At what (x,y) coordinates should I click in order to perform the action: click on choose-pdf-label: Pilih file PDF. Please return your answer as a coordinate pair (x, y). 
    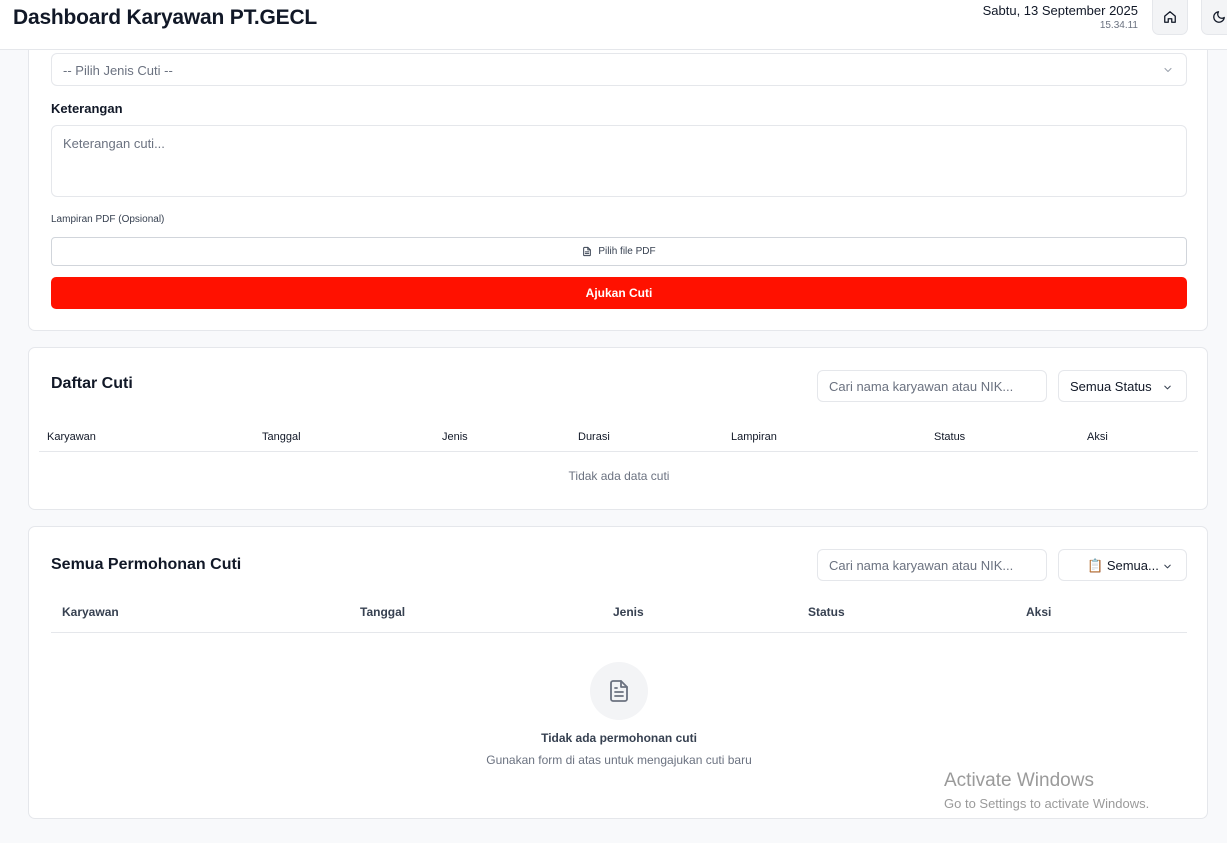
    Looking at the image, I should click on (627, 251).